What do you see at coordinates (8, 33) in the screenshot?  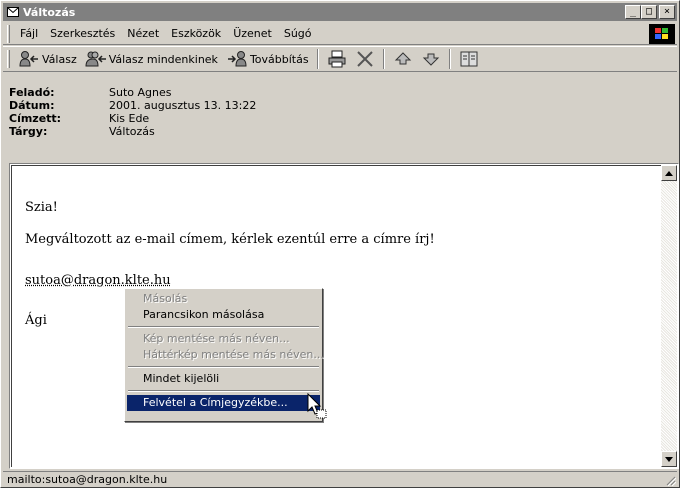 I see `menubar-grip` at bounding box center [8, 33].